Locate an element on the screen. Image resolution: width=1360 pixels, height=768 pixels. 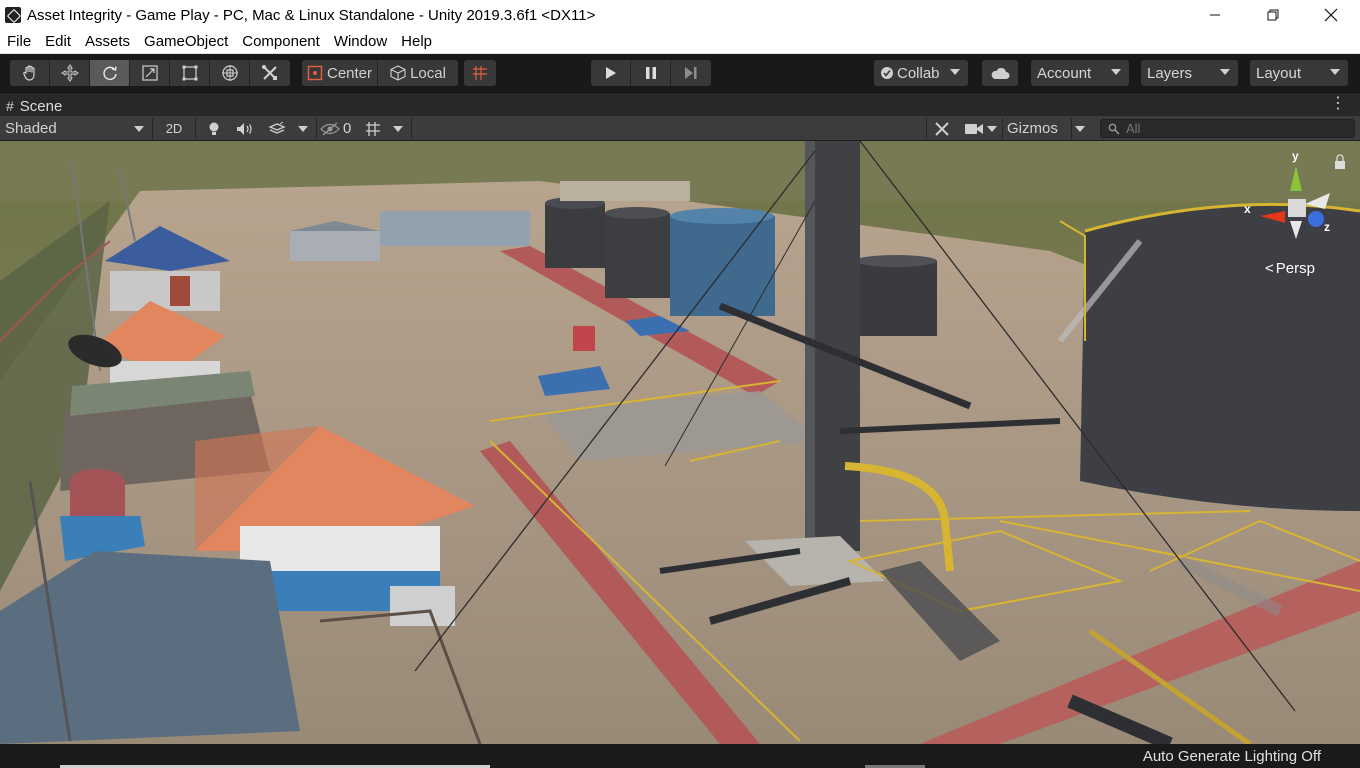
layout-dropdown: Layout is located at coordinates (1299, 73).